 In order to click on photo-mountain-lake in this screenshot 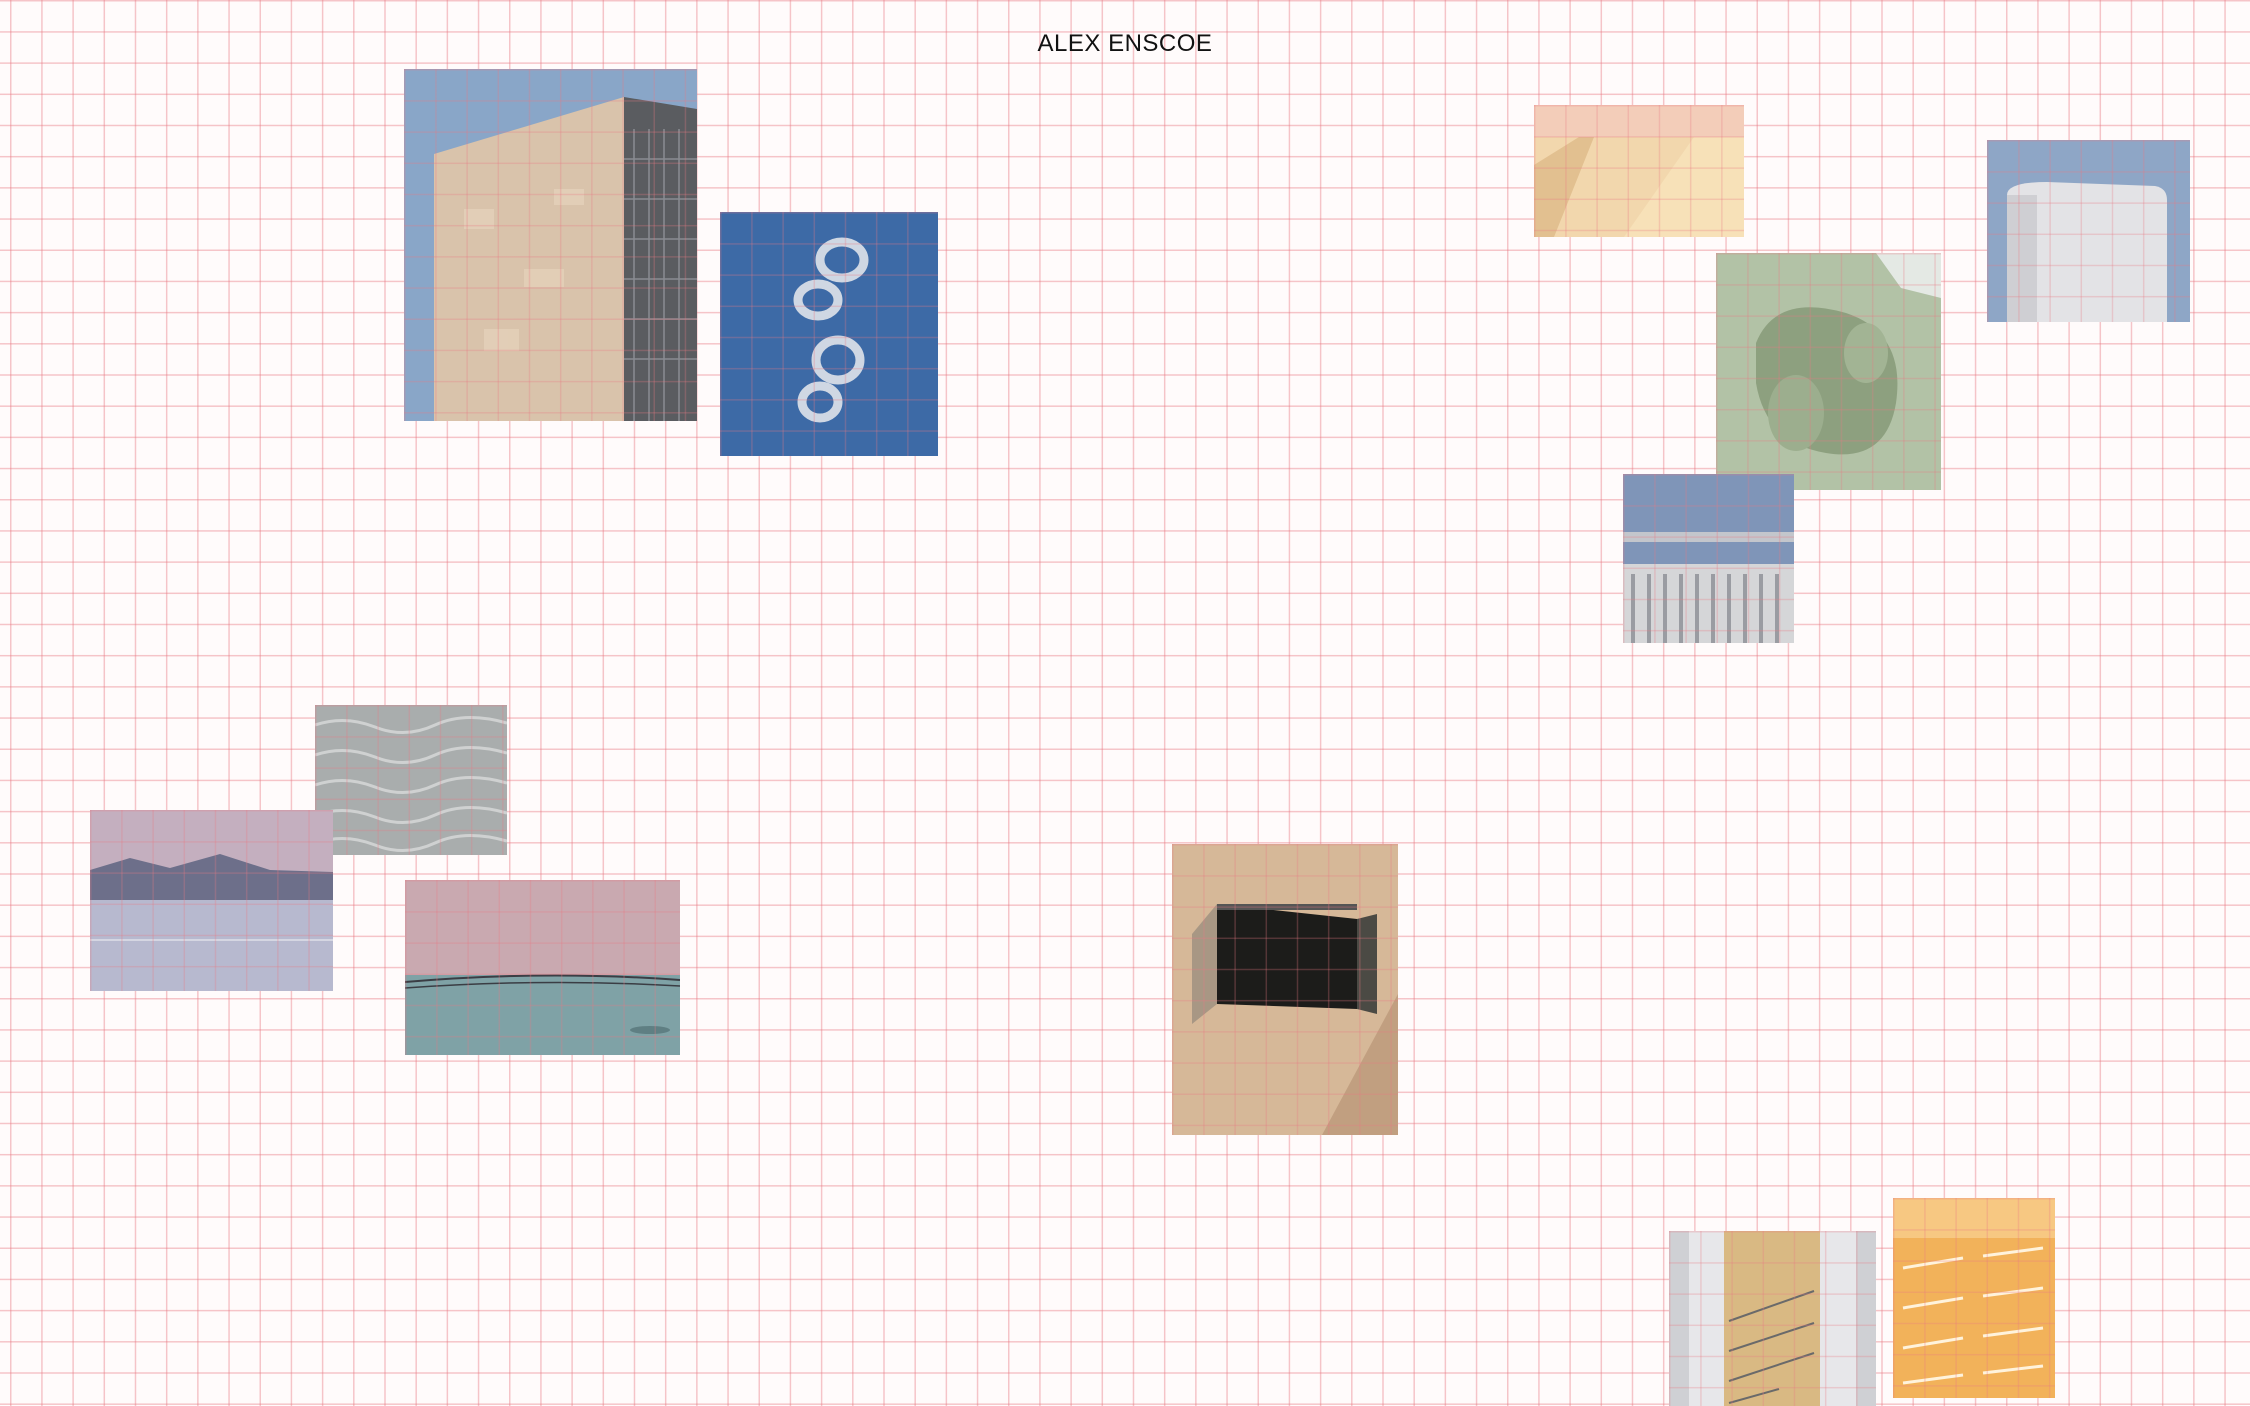, I will do `click(211, 900)`.